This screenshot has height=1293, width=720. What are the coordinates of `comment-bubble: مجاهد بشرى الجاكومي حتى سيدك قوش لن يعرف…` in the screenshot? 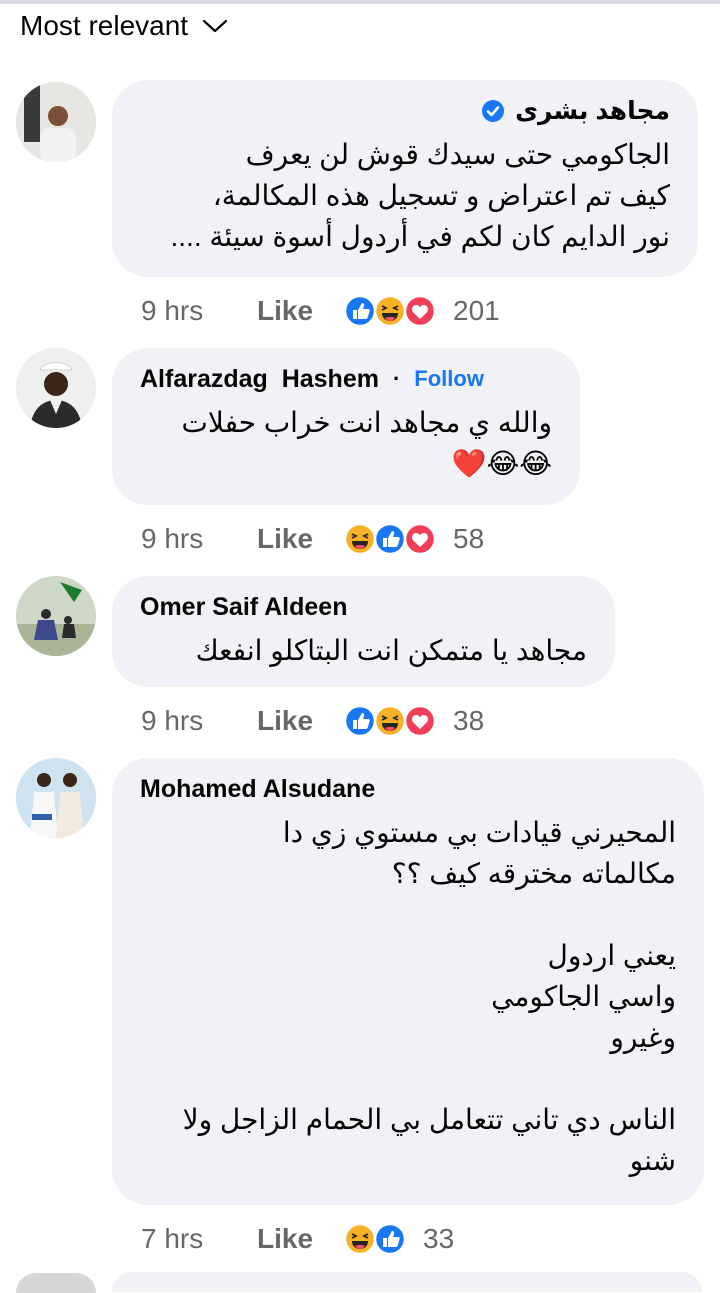 It's located at (405, 178).